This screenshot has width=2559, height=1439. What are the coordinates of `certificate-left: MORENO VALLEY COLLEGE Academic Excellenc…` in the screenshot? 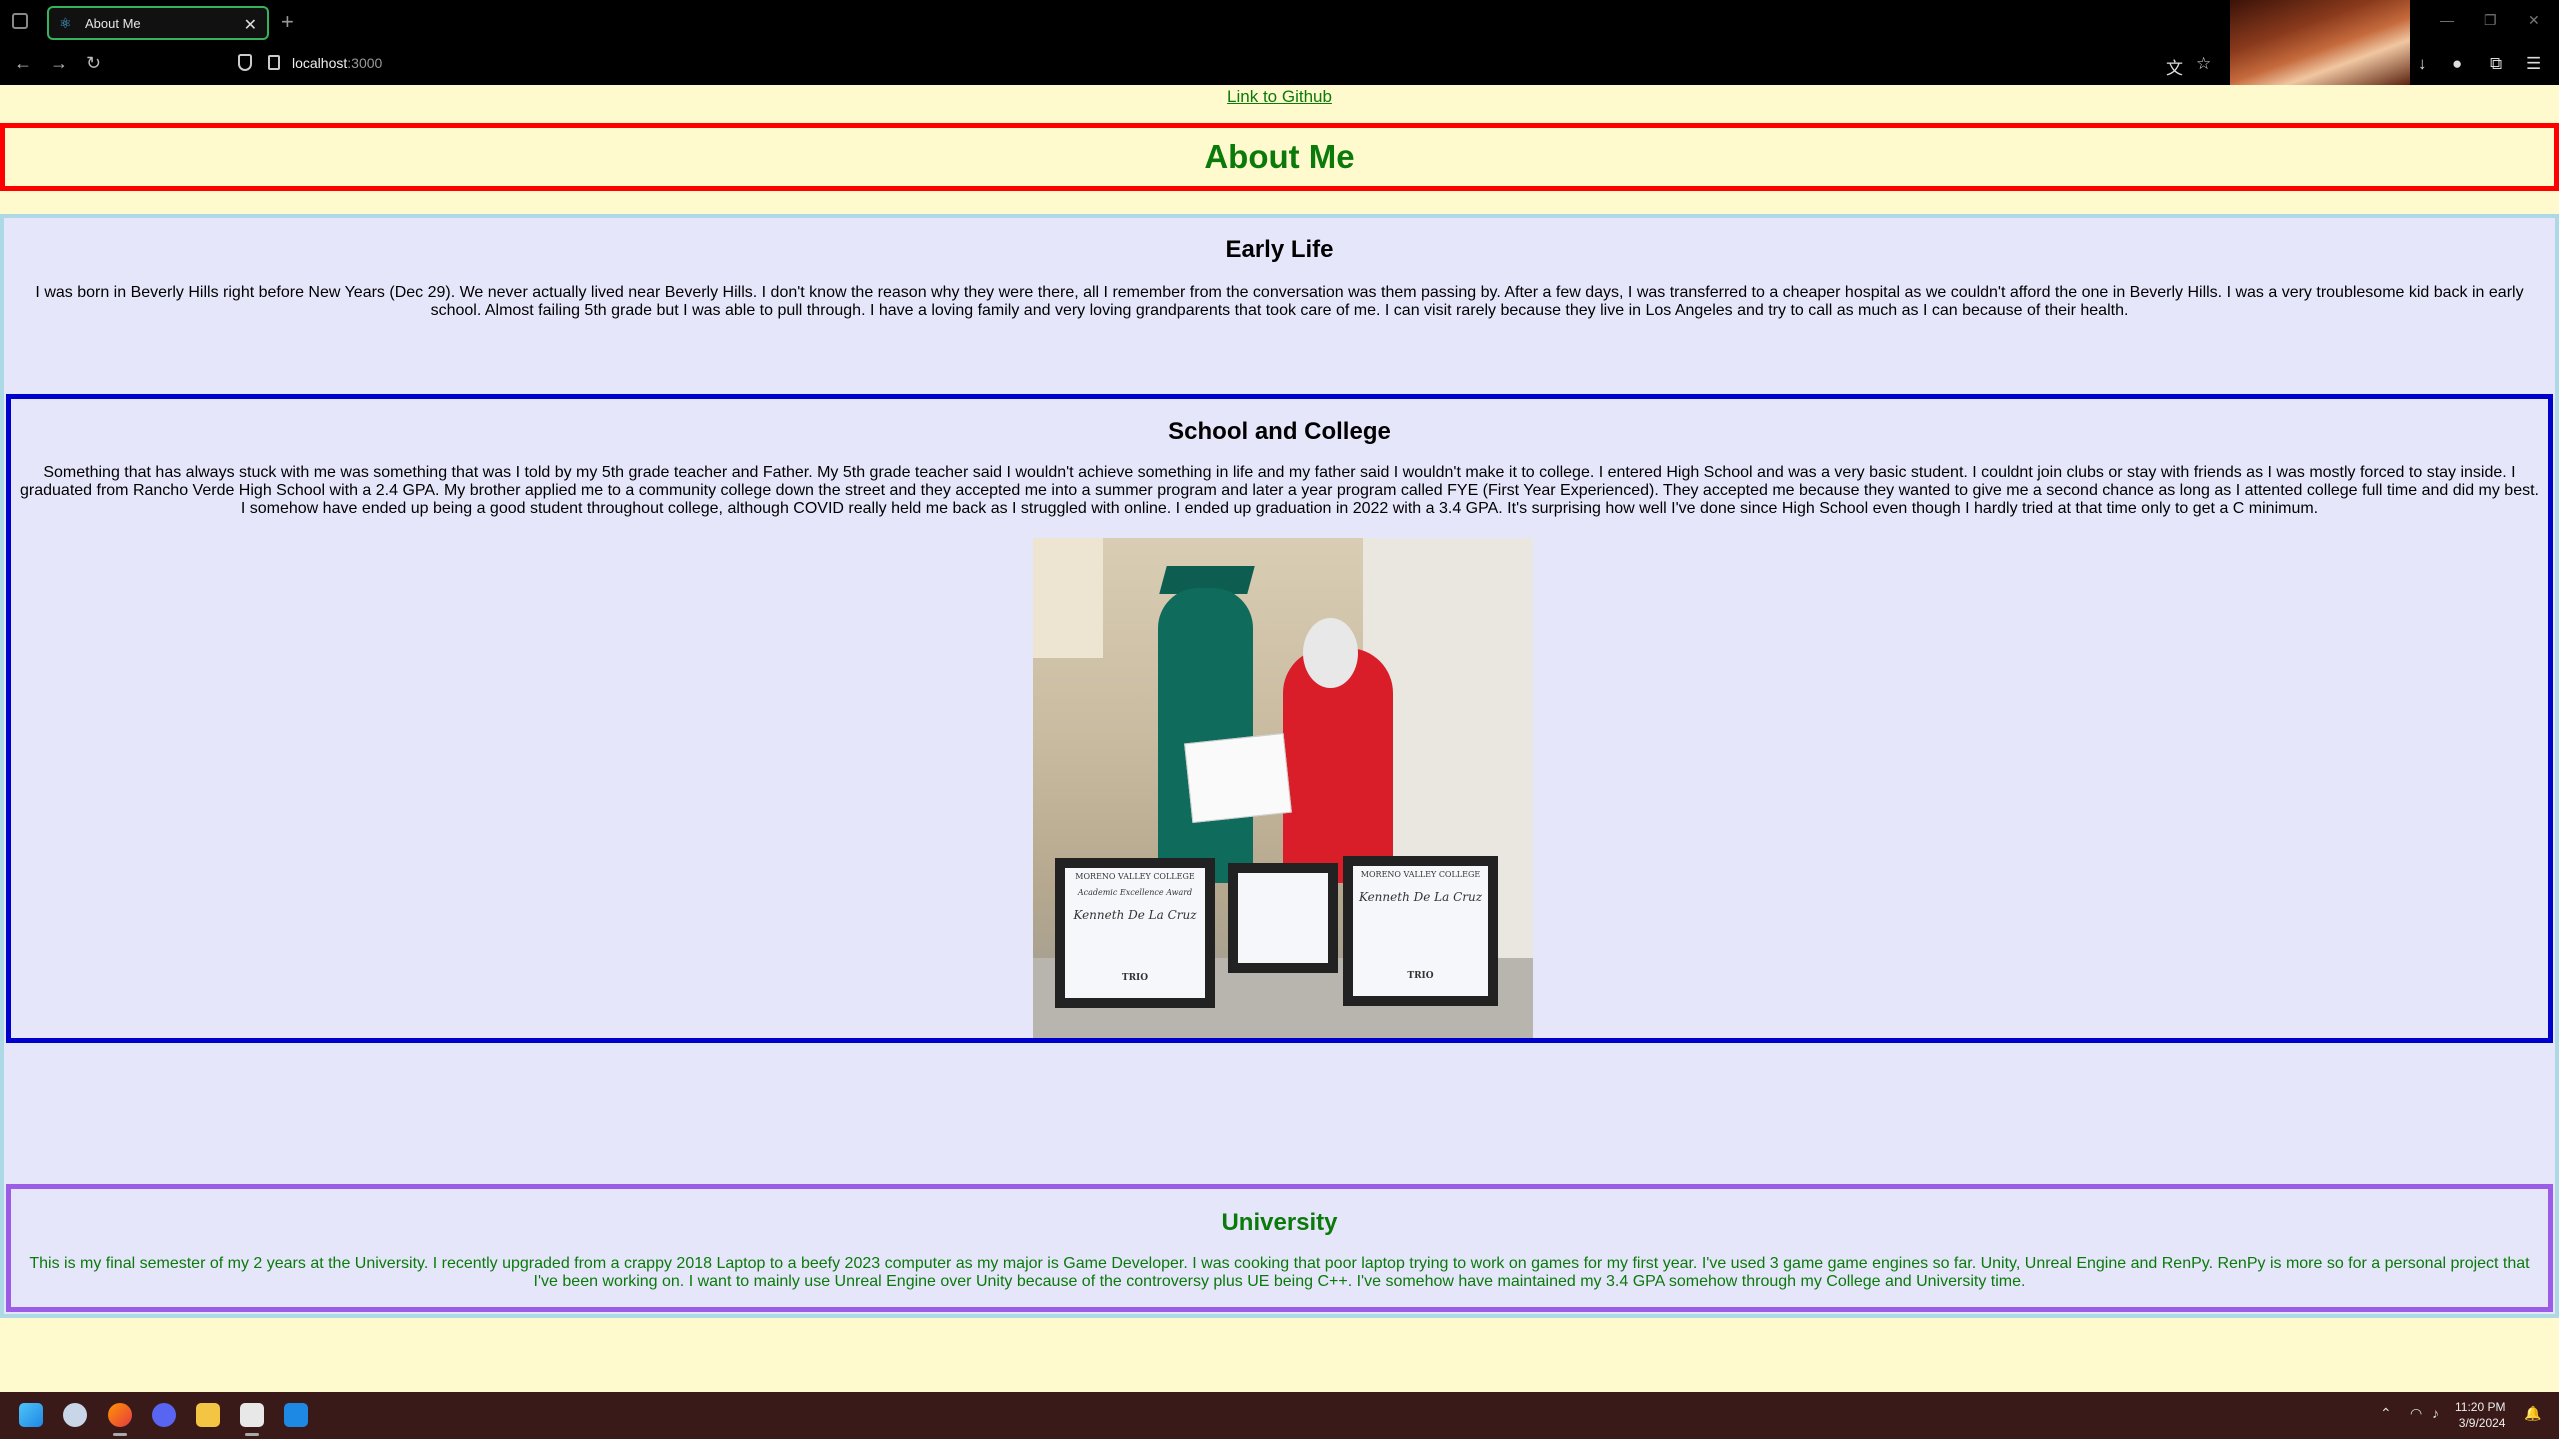 It's located at (1135, 933).